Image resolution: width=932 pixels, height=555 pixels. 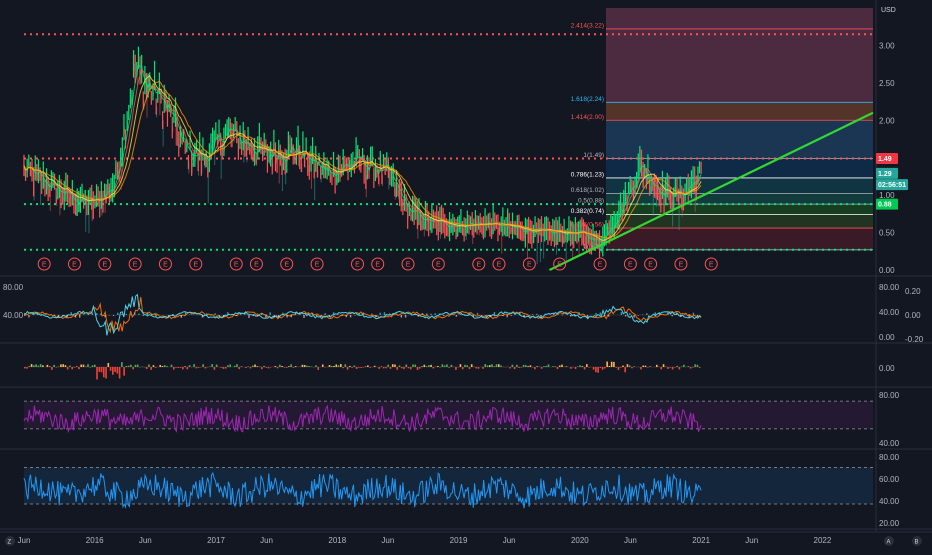 What do you see at coordinates (917, 541) in the screenshot?
I see `bottom-right-tag-b: B` at bounding box center [917, 541].